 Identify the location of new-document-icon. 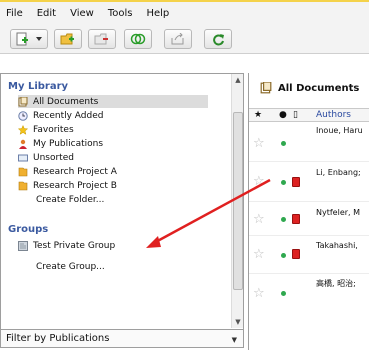
(29, 39).